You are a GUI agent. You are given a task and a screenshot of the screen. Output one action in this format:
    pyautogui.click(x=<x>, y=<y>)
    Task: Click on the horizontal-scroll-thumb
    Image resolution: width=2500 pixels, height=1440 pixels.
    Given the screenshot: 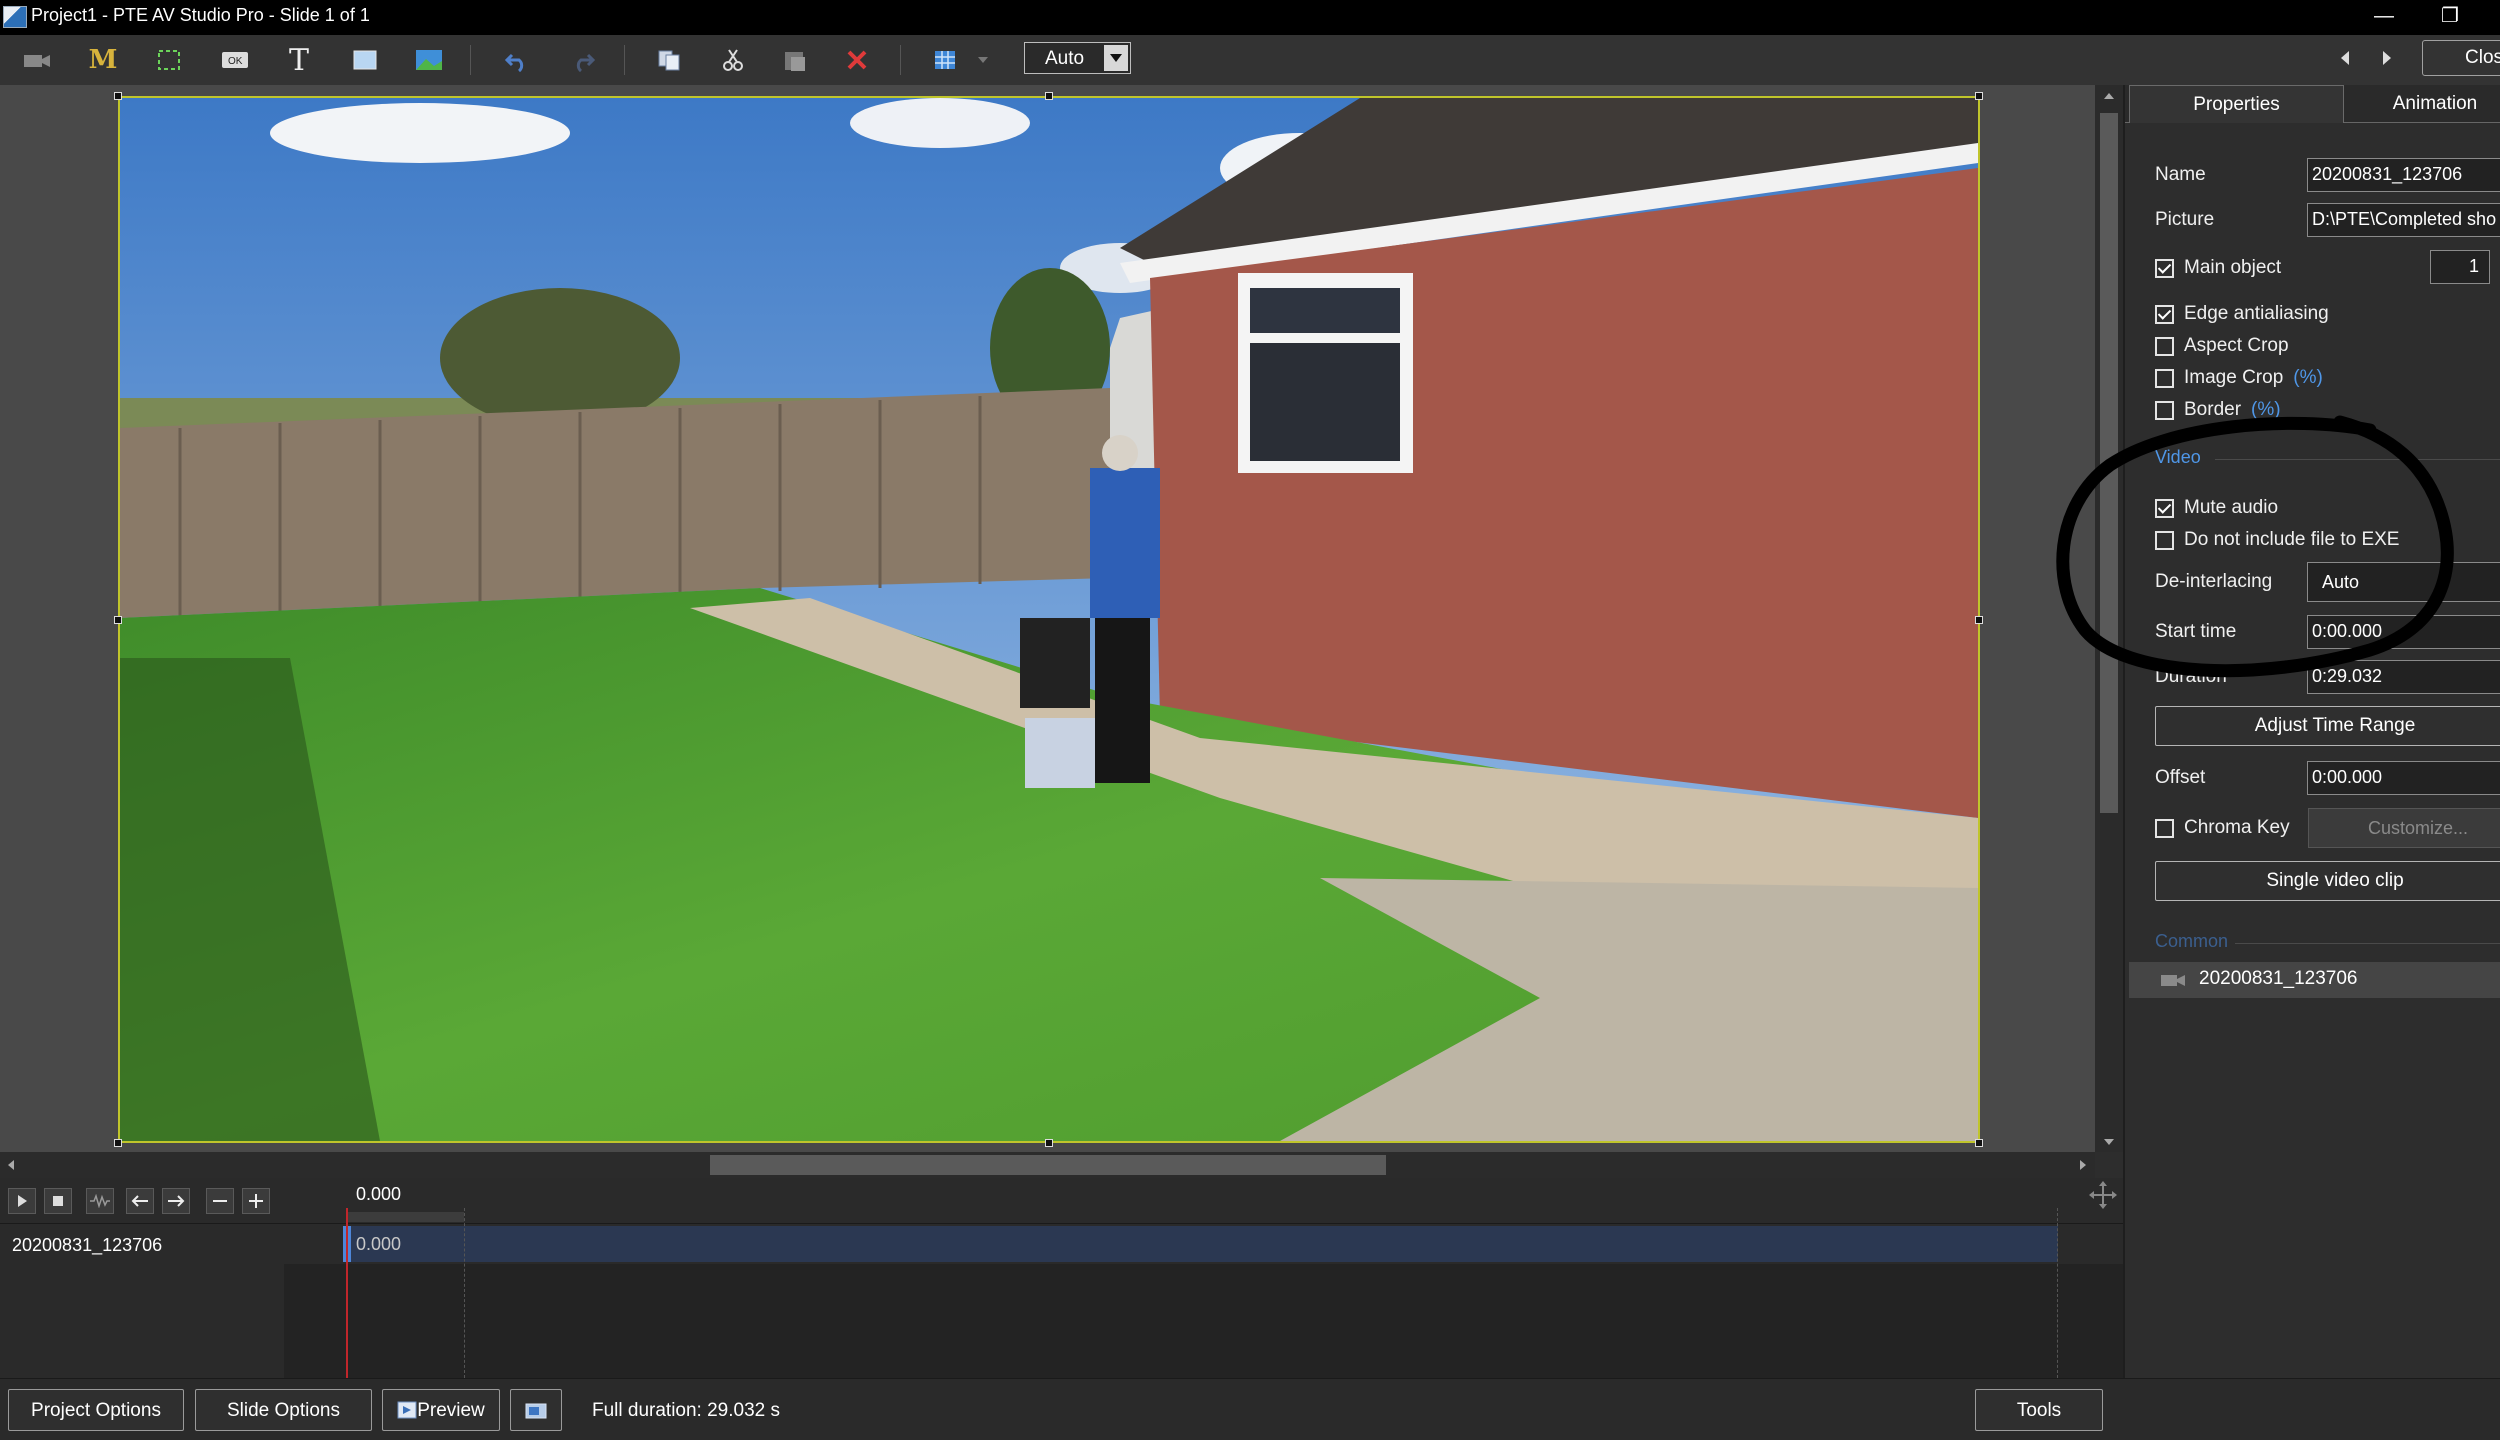 What is the action you would take?
    pyautogui.click(x=1048, y=1165)
    